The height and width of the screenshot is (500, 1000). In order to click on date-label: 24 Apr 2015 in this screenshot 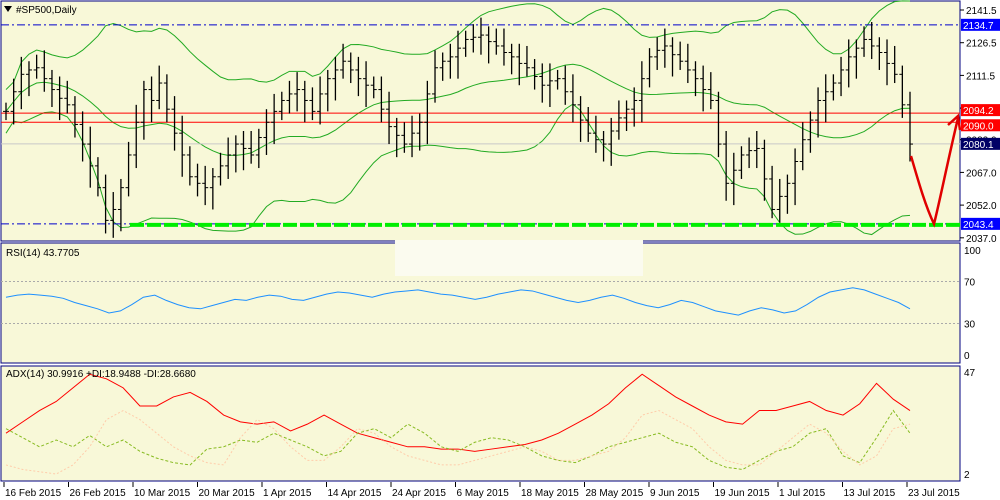, I will do `click(419, 493)`.